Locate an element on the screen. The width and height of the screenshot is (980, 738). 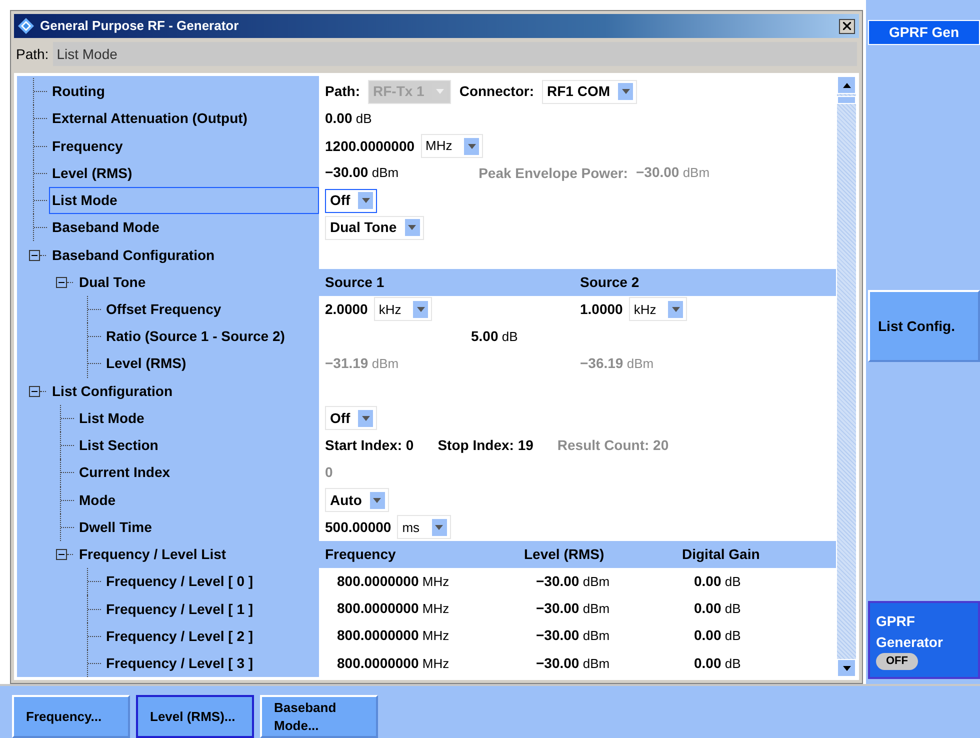
tree-item: Frequency / Level [ 3 ] is located at coordinates (211, 663).